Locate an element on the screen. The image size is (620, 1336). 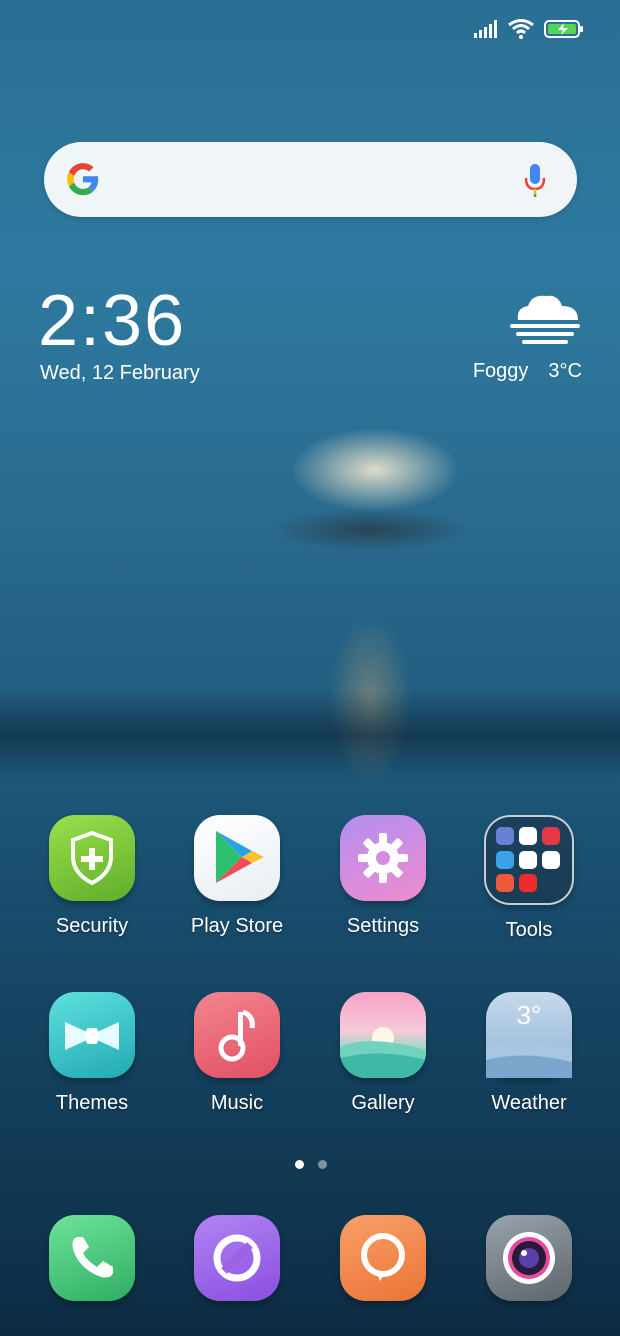
app-play-store: Play Store is located at coordinates (237, 876).